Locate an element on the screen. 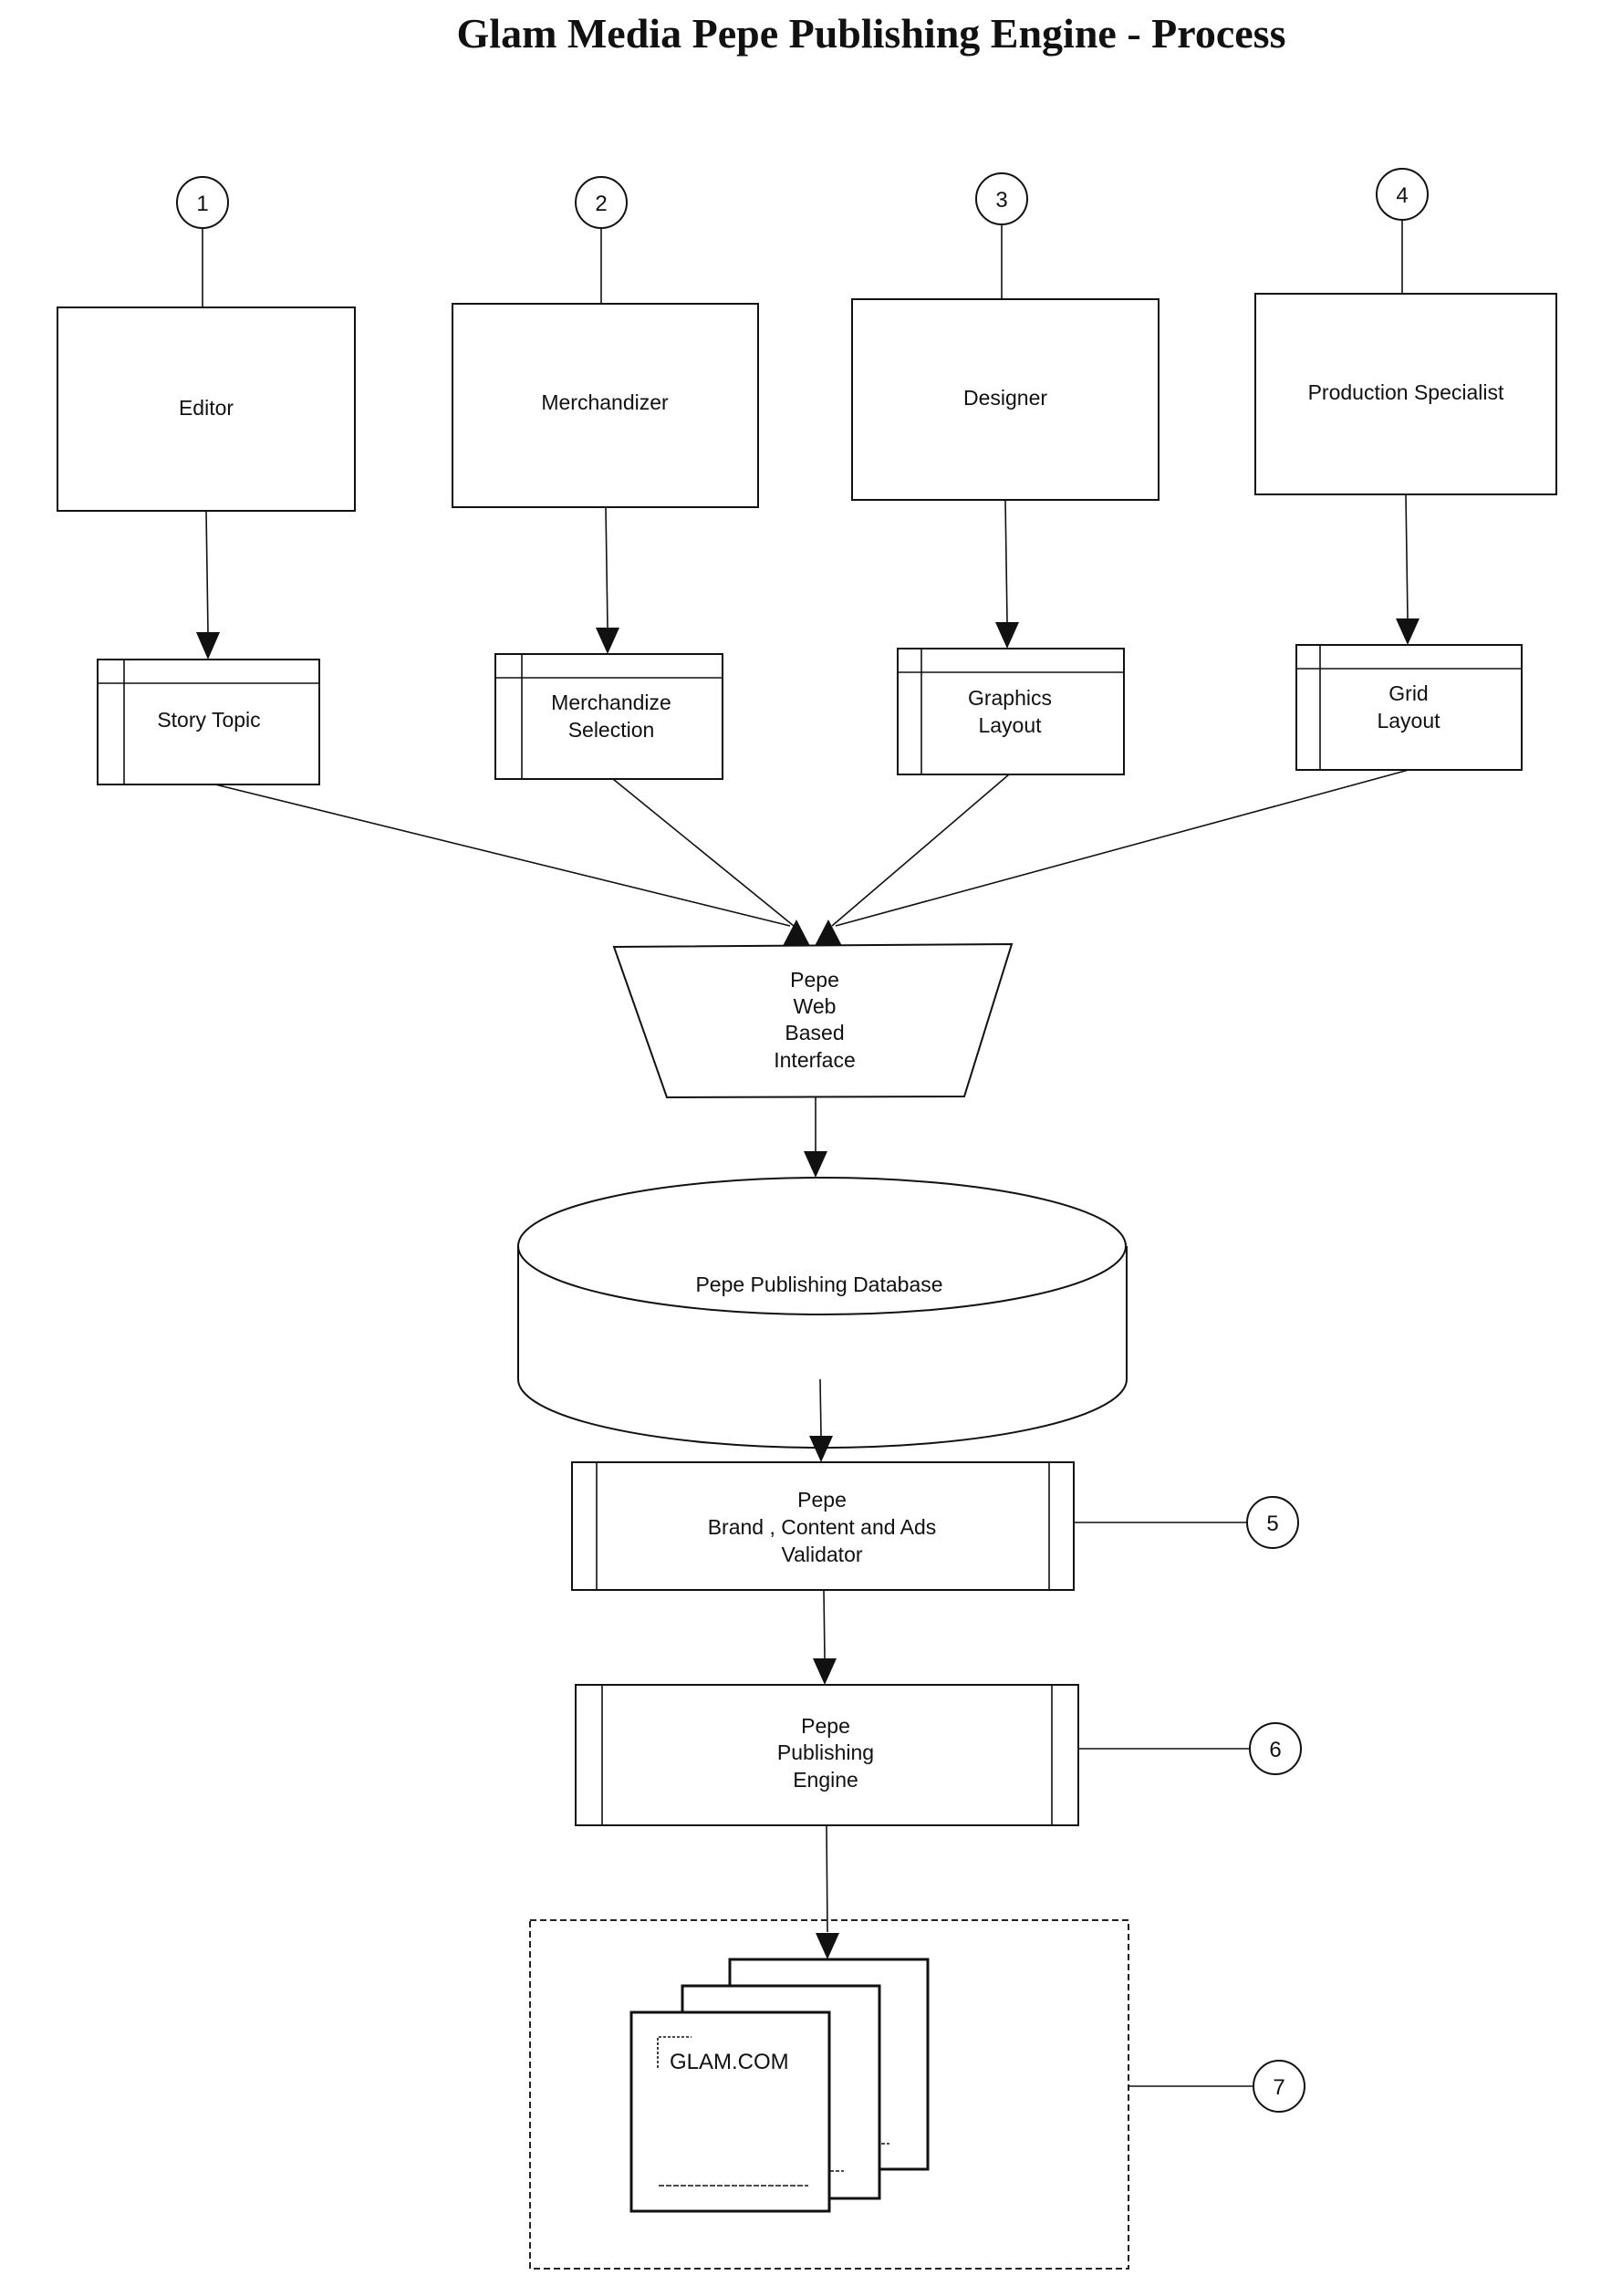  interface-line-3: Based is located at coordinates (814, 1032).